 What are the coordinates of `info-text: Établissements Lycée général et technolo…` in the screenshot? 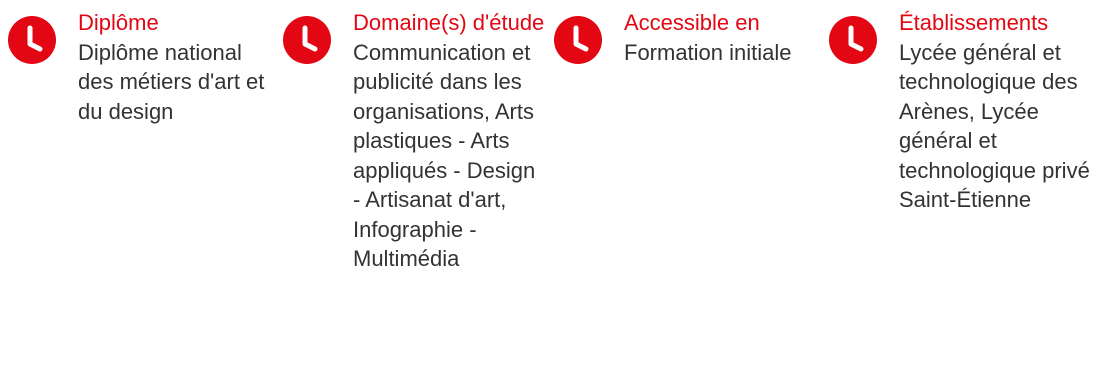 It's located at (998, 111).